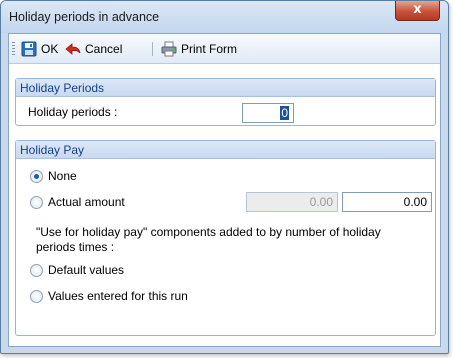  Describe the element at coordinates (73, 112) in the screenshot. I see `holiday-periods-label: Holiday periods :` at that location.